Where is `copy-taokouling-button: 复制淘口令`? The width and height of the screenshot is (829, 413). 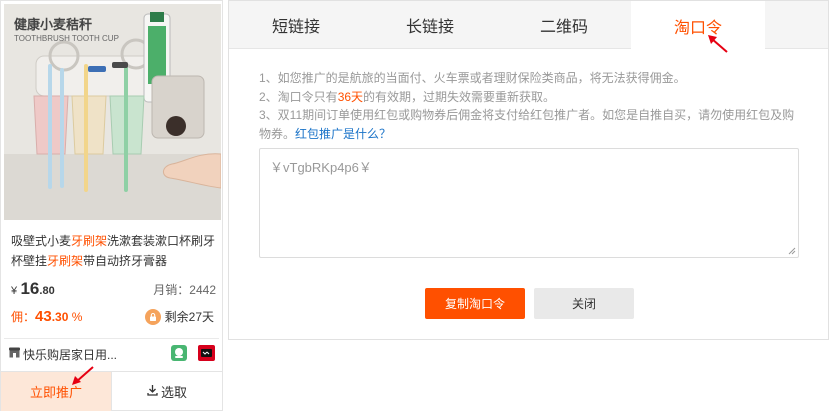 copy-taokouling-button: 复制淘口令 is located at coordinates (475, 303).